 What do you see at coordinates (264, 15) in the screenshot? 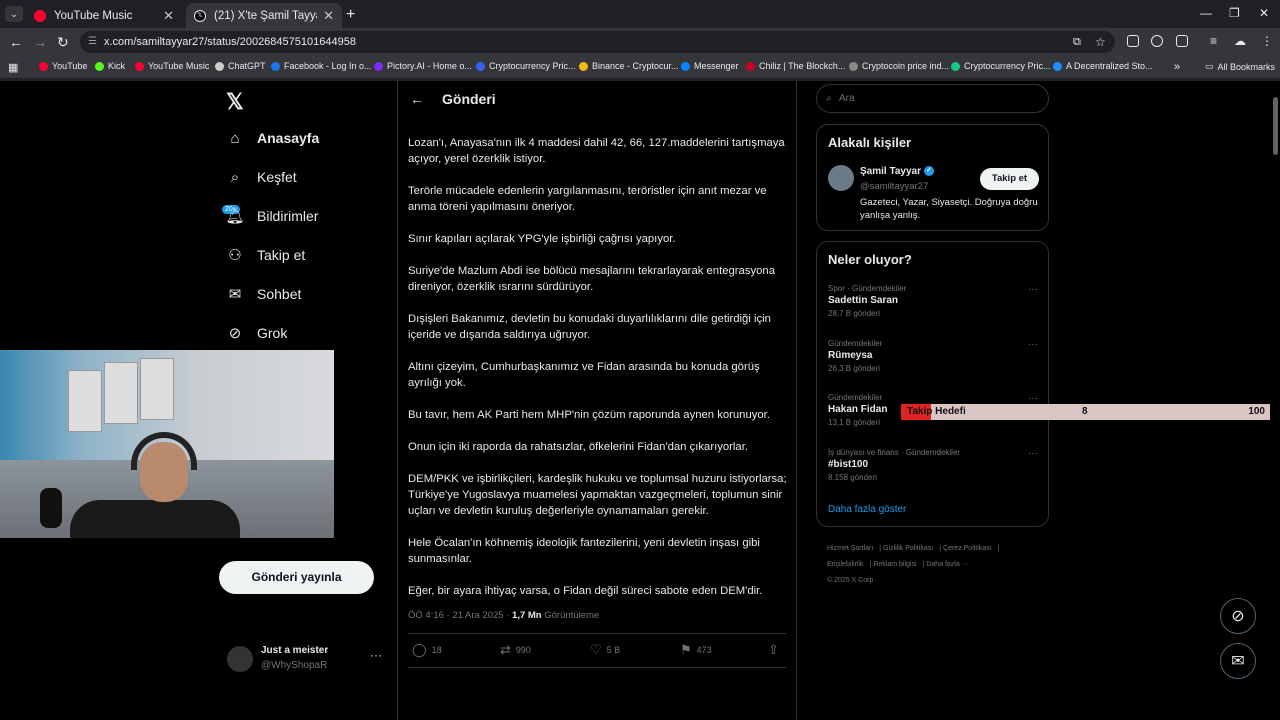
I see `tab-x-post: 𝕏 (21) X'te Şamil Tayyar: "DEM, s ✕` at bounding box center [264, 15].